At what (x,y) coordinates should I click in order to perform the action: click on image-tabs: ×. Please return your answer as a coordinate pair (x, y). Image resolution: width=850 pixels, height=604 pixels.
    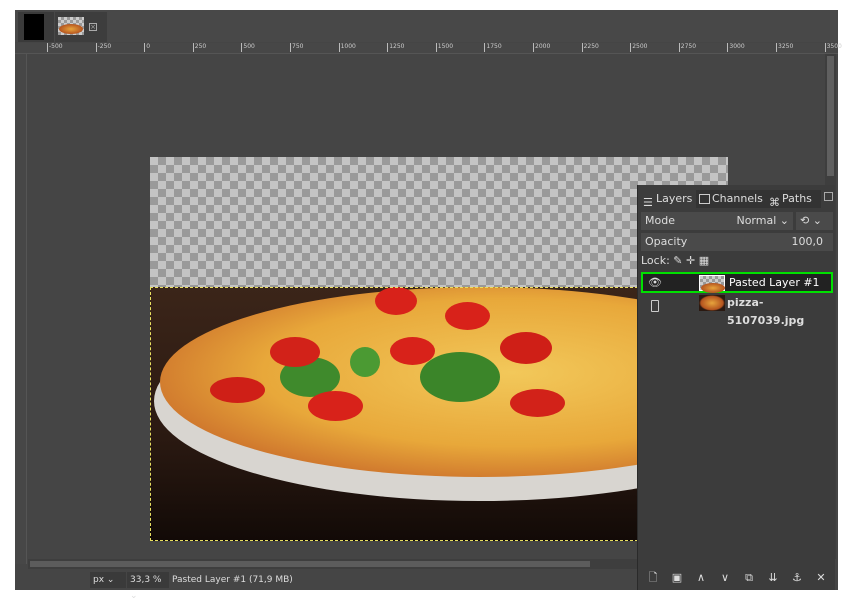
    Looking at the image, I should click on (426, 26).